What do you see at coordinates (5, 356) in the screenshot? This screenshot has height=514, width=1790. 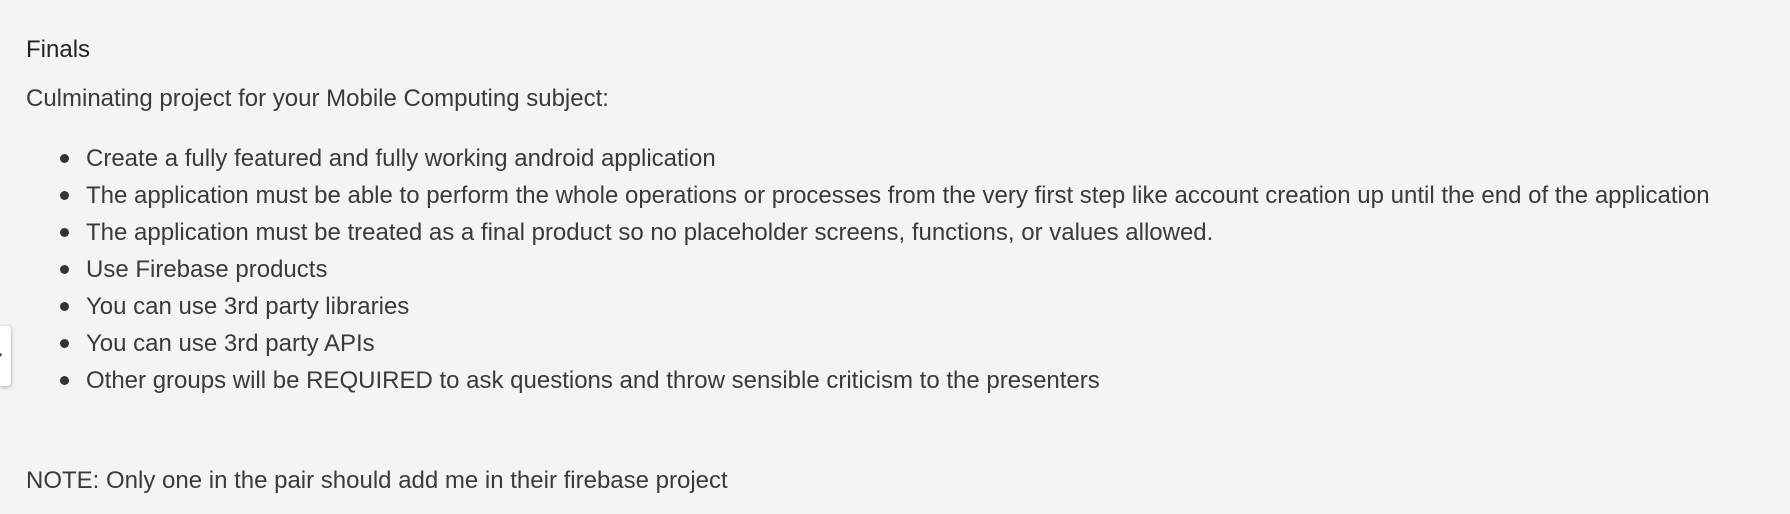 I see `side-panel-toggle-button: ›` at bounding box center [5, 356].